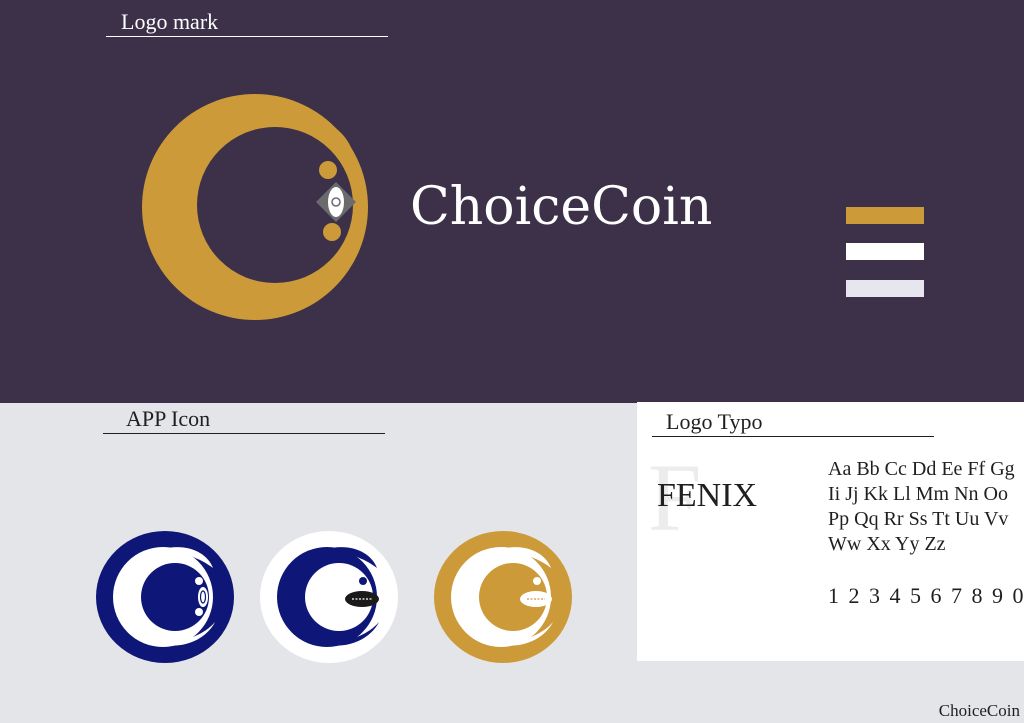 The height and width of the screenshot is (723, 1024). What do you see at coordinates (247, 36) in the screenshot?
I see `logo-mark-underline` at bounding box center [247, 36].